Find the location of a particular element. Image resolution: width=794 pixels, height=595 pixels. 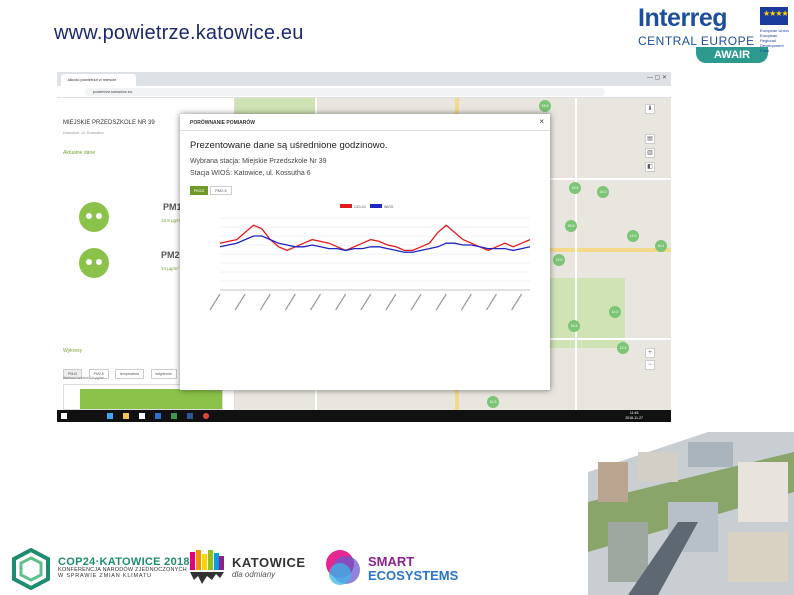

cop-line3: W SPRAWIE ZMIAN KLIMATU is located at coordinates (105, 576).